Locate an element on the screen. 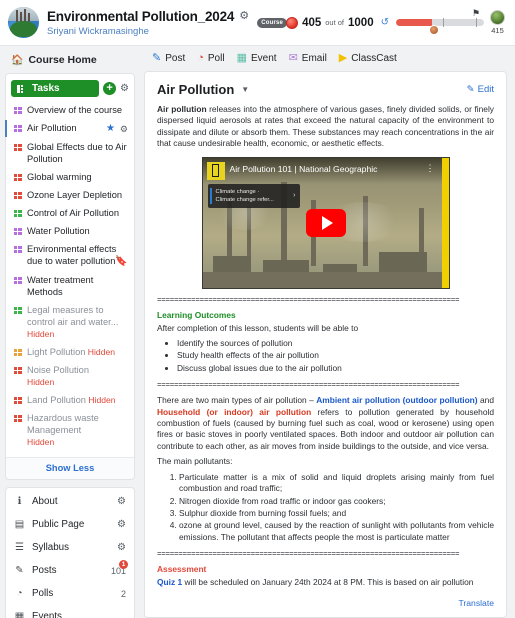 This screenshot has width=515, height=618. course-home-label: Course Home is located at coordinates (62, 60).